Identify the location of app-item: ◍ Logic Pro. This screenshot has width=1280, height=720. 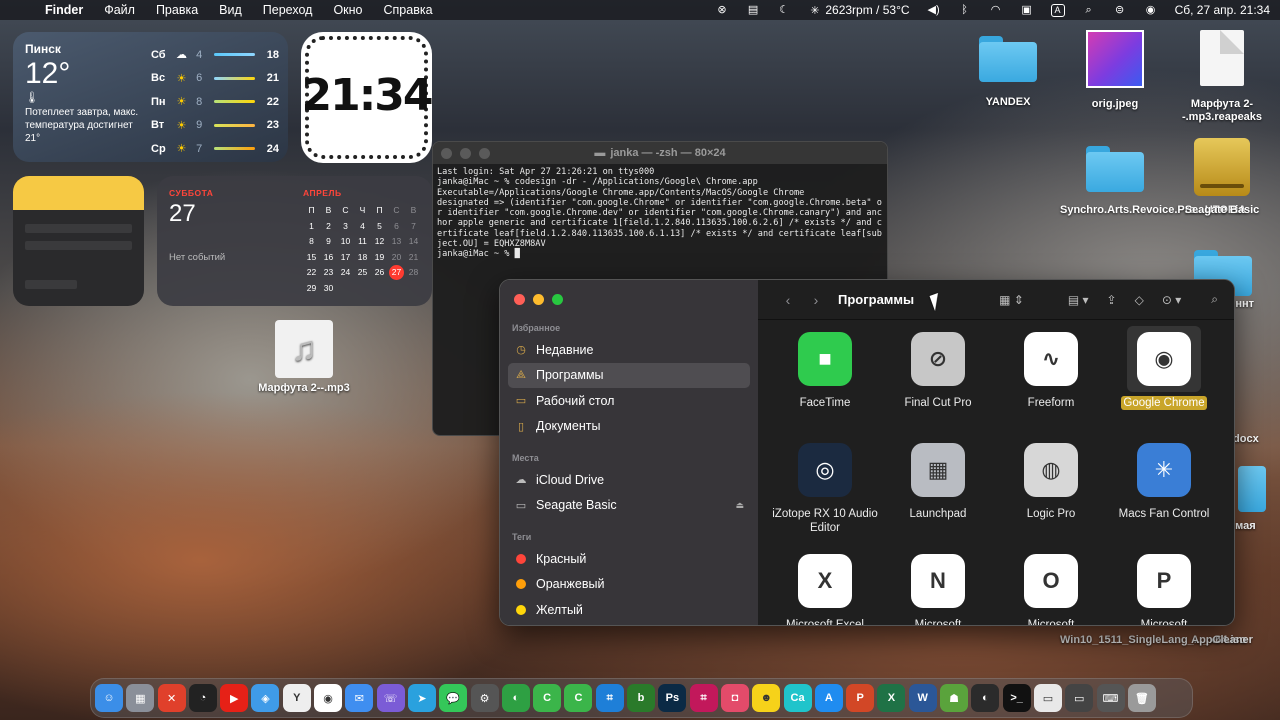
(1051, 482).